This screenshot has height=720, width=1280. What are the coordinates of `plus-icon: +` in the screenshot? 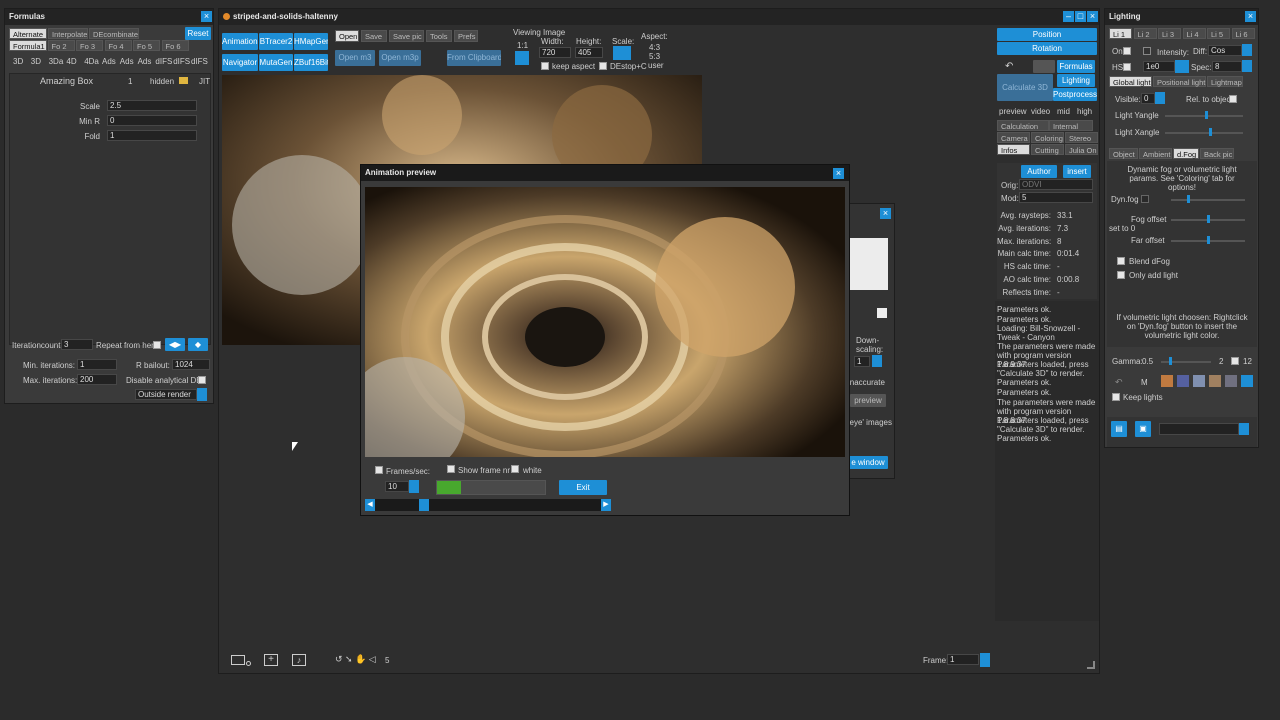 It's located at (271, 660).